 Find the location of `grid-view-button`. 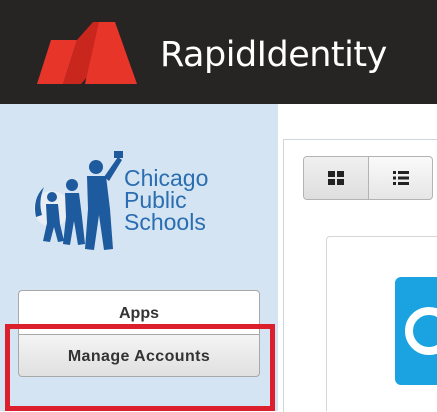

grid-view-button is located at coordinates (336, 178).